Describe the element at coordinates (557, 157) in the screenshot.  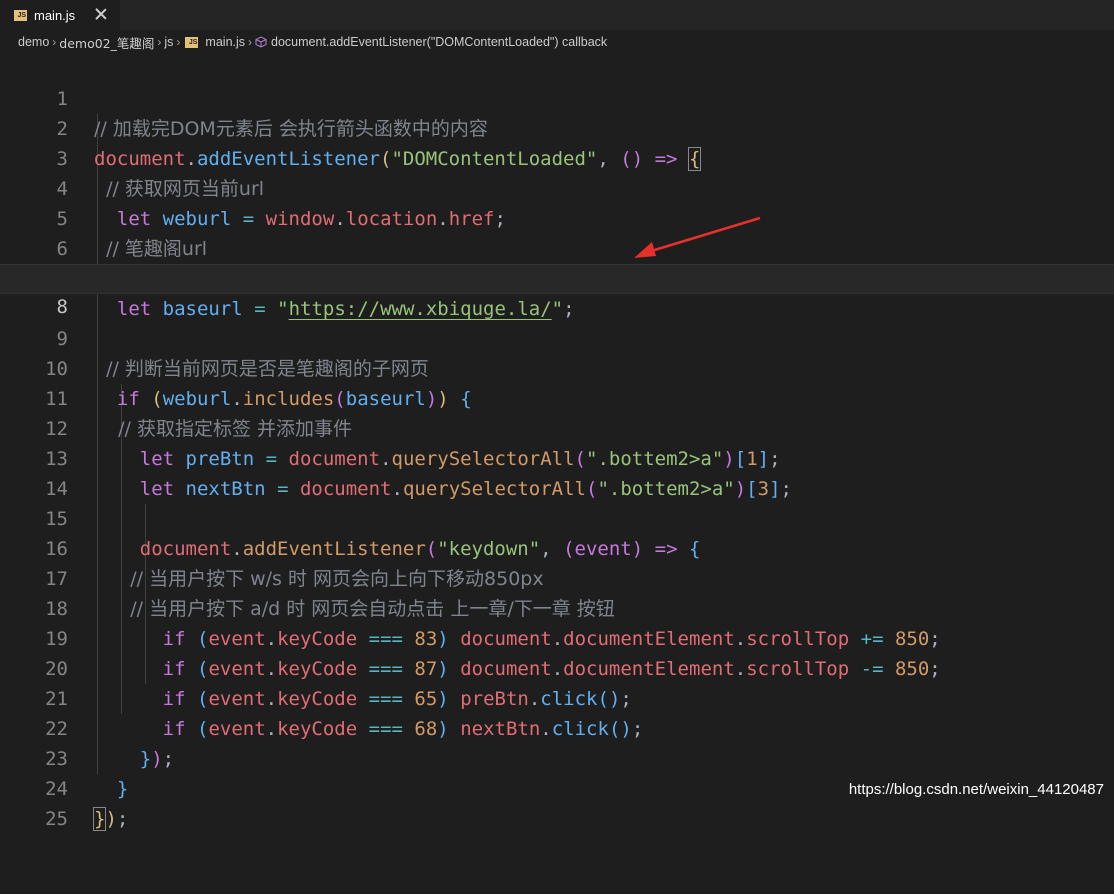
I see `code-line: 3 // 获取网页当前url` at that location.